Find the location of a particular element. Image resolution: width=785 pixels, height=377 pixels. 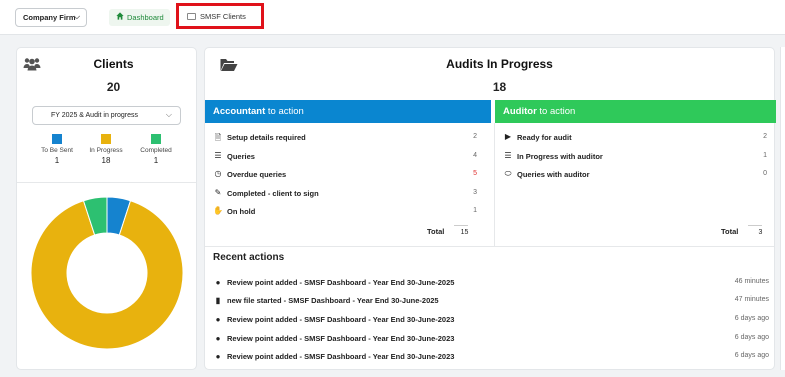

tab-smsf-clients: SMSF Clients is located at coordinates (220, 16).